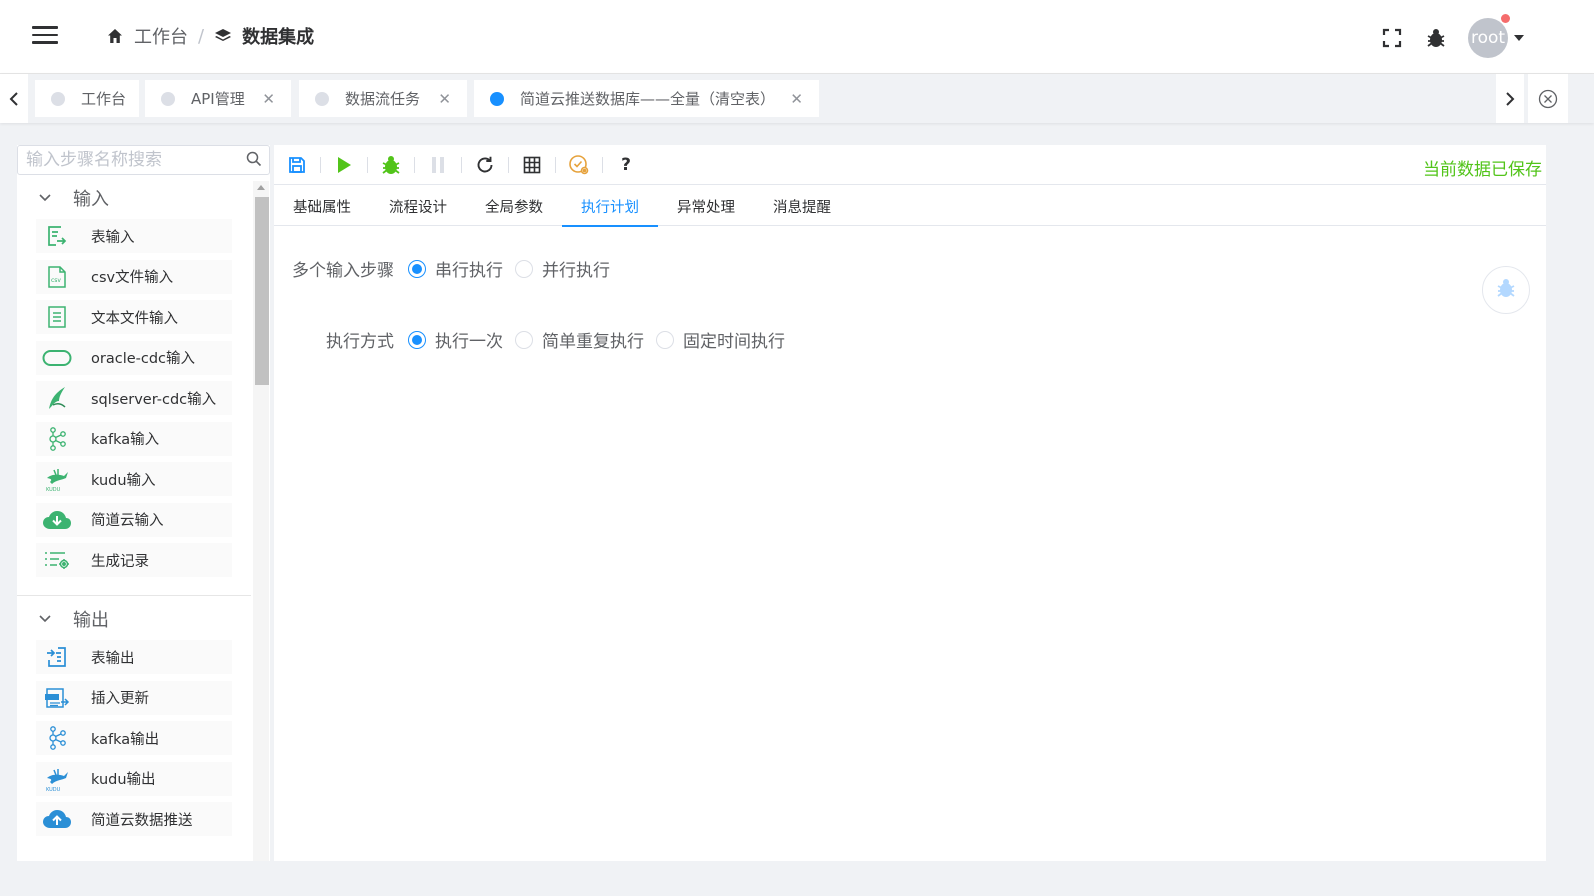 This screenshot has height=896, width=1594. I want to click on tab-label: 数据流任务, so click(383, 99).